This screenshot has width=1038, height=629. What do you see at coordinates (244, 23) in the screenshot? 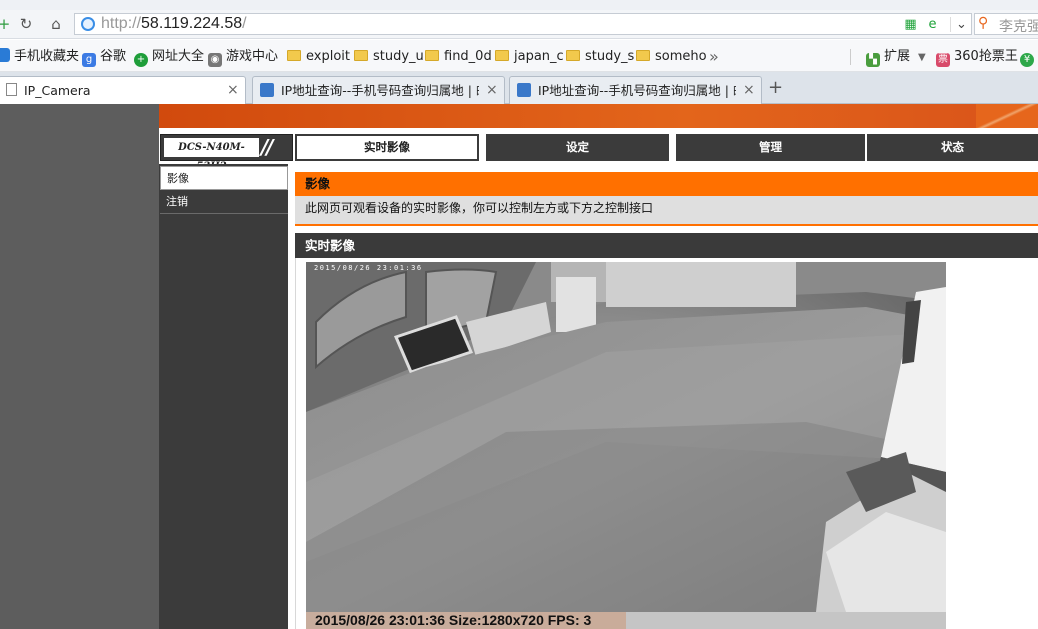
I see `url-path: /` at bounding box center [244, 23].